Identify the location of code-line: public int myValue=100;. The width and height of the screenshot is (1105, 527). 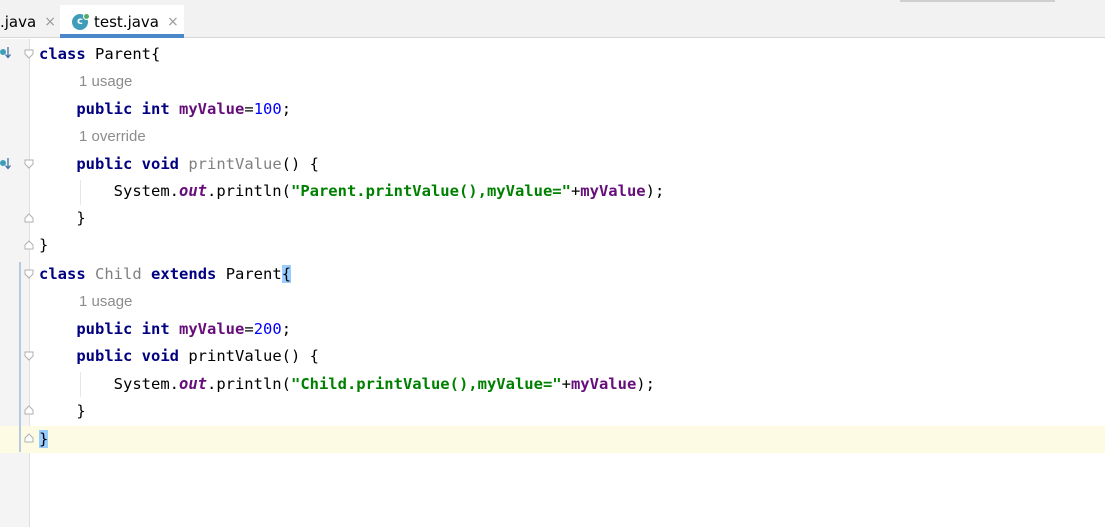
(165, 109).